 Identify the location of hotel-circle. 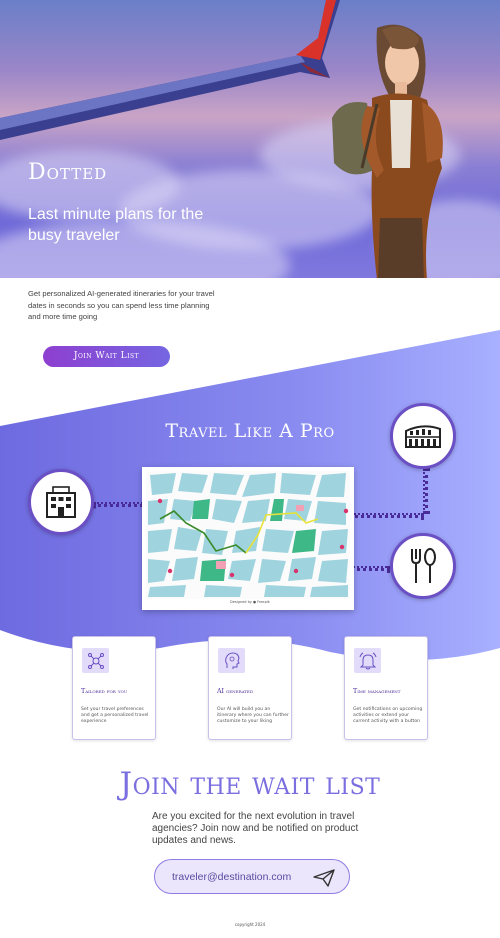
(61, 502).